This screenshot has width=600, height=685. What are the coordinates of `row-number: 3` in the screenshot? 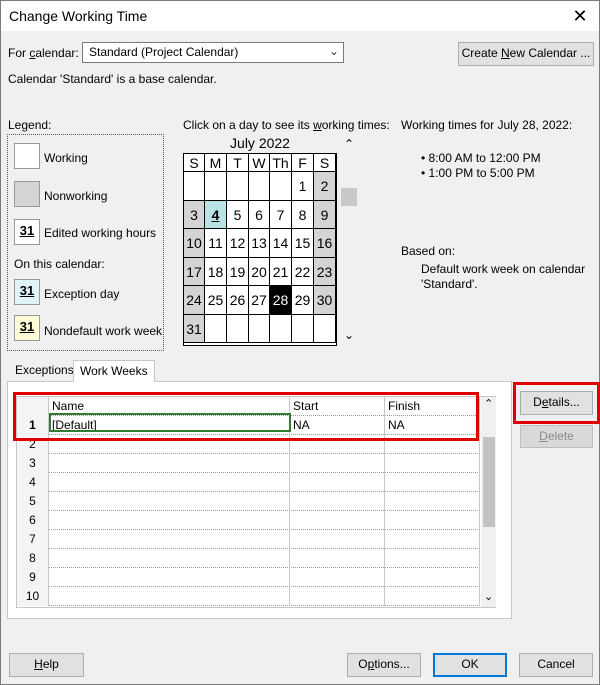 It's located at (33, 463).